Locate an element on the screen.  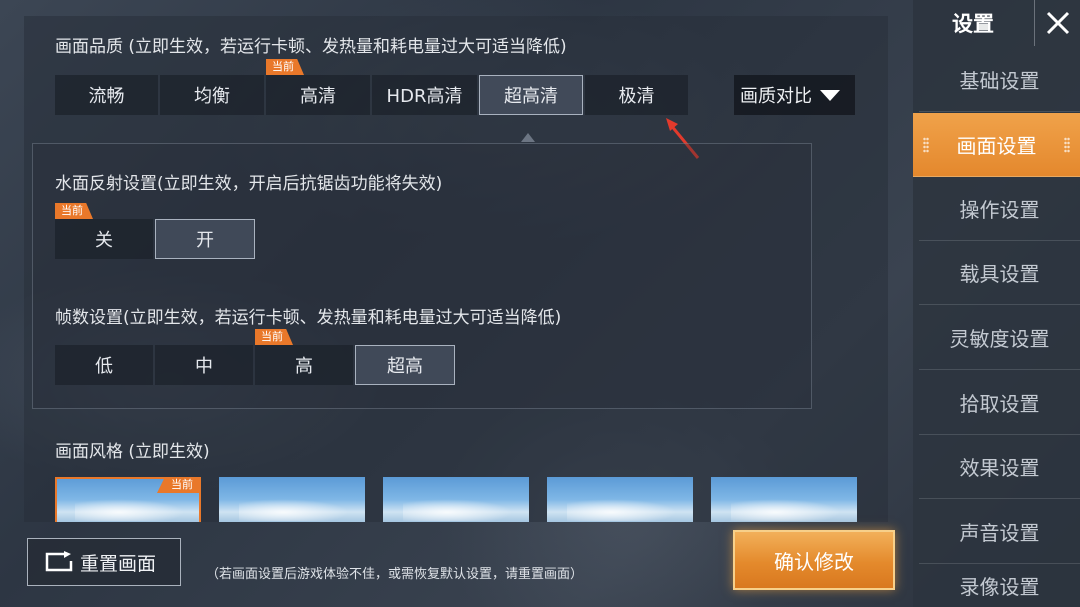
quality-label: 画面品质 (立即生效，若运行卡顿、发热量和耗电量过大可适当降低) is located at coordinates (311, 47).